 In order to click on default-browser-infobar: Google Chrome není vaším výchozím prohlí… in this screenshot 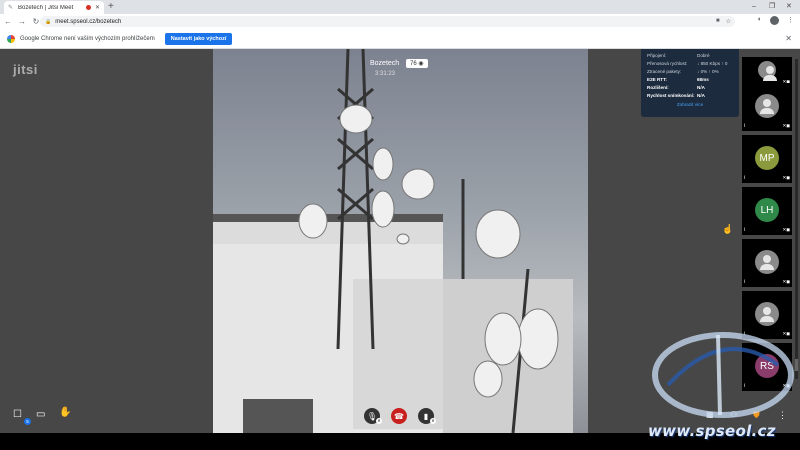, I will do `click(400, 39)`.